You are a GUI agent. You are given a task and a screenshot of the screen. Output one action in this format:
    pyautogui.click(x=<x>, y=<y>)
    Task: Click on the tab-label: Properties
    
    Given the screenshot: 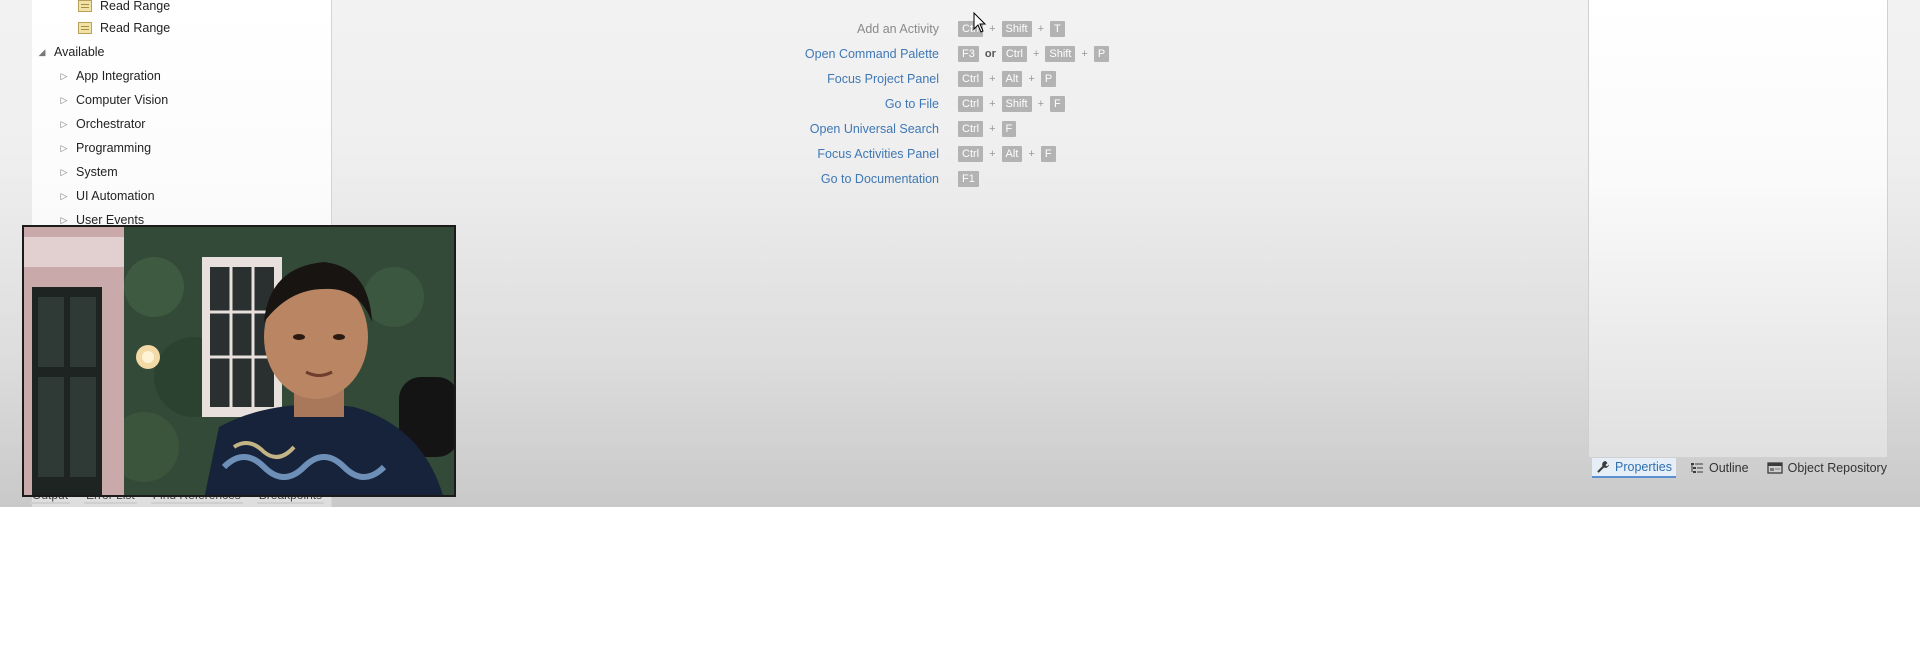 What is the action you would take?
    pyautogui.click(x=1643, y=467)
    